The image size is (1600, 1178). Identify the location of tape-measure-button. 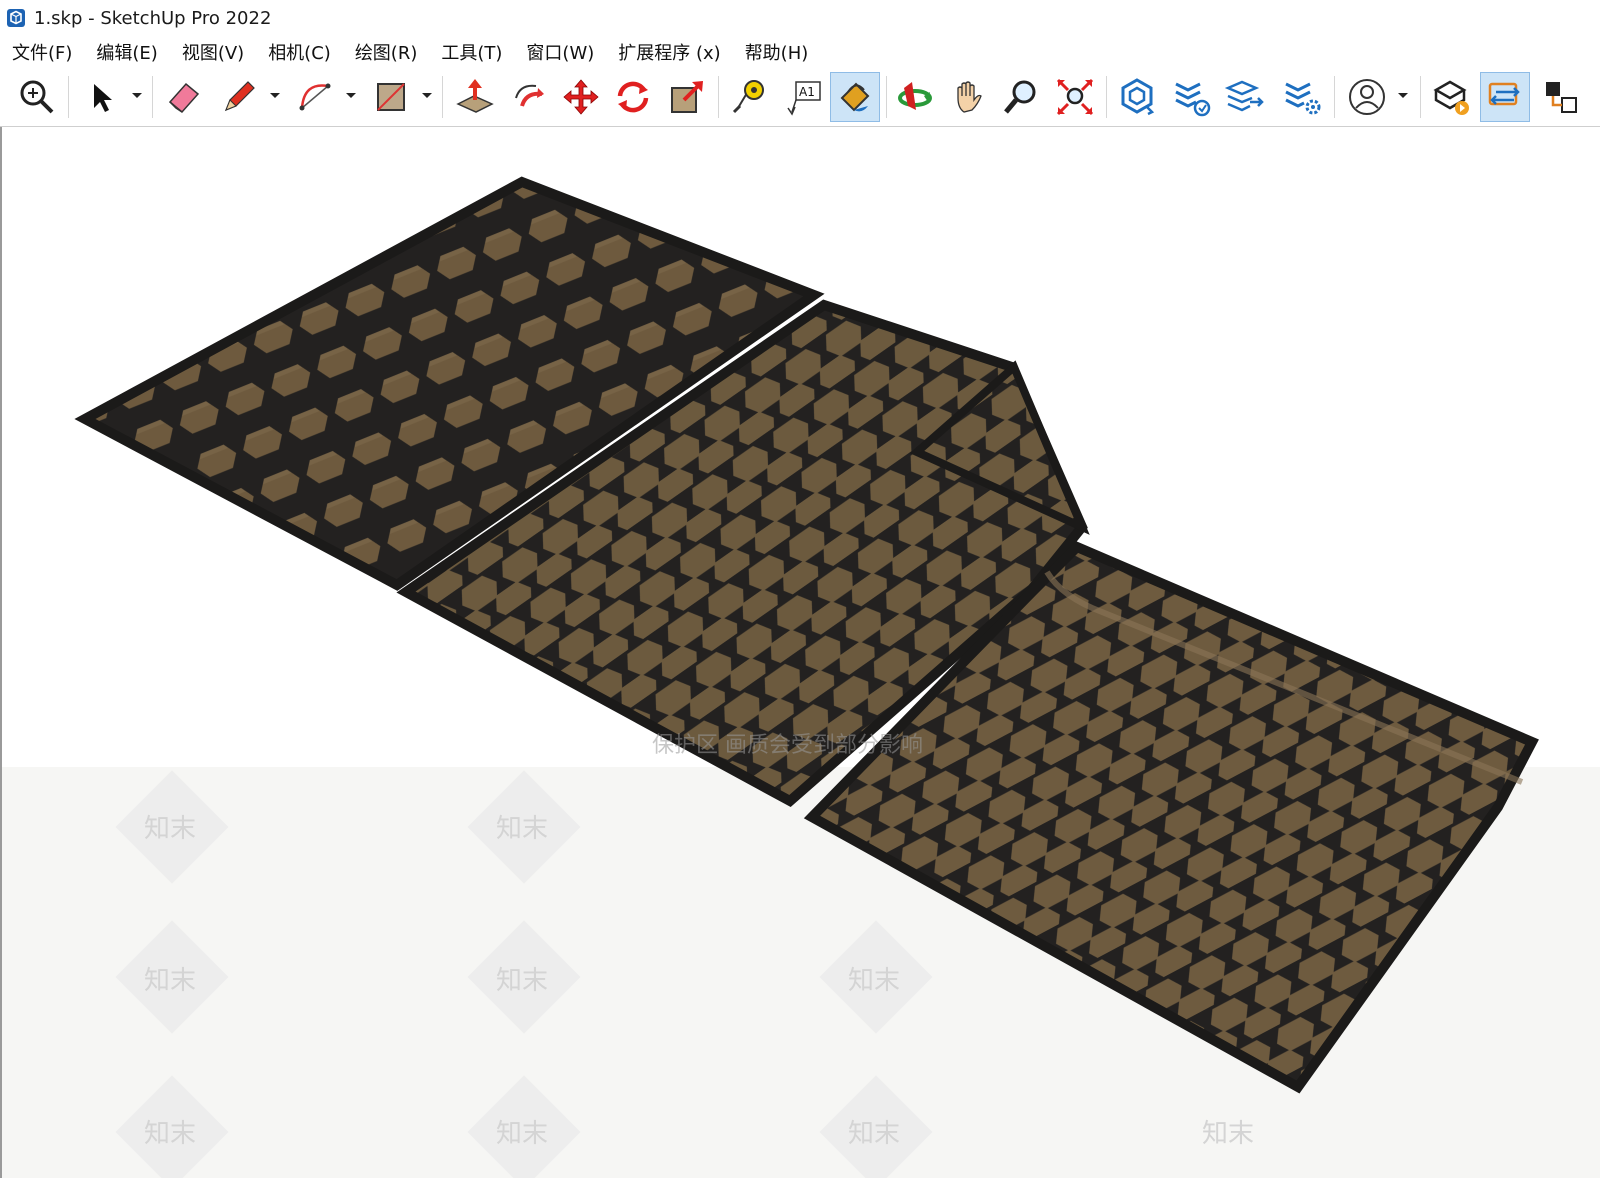
(749, 97).